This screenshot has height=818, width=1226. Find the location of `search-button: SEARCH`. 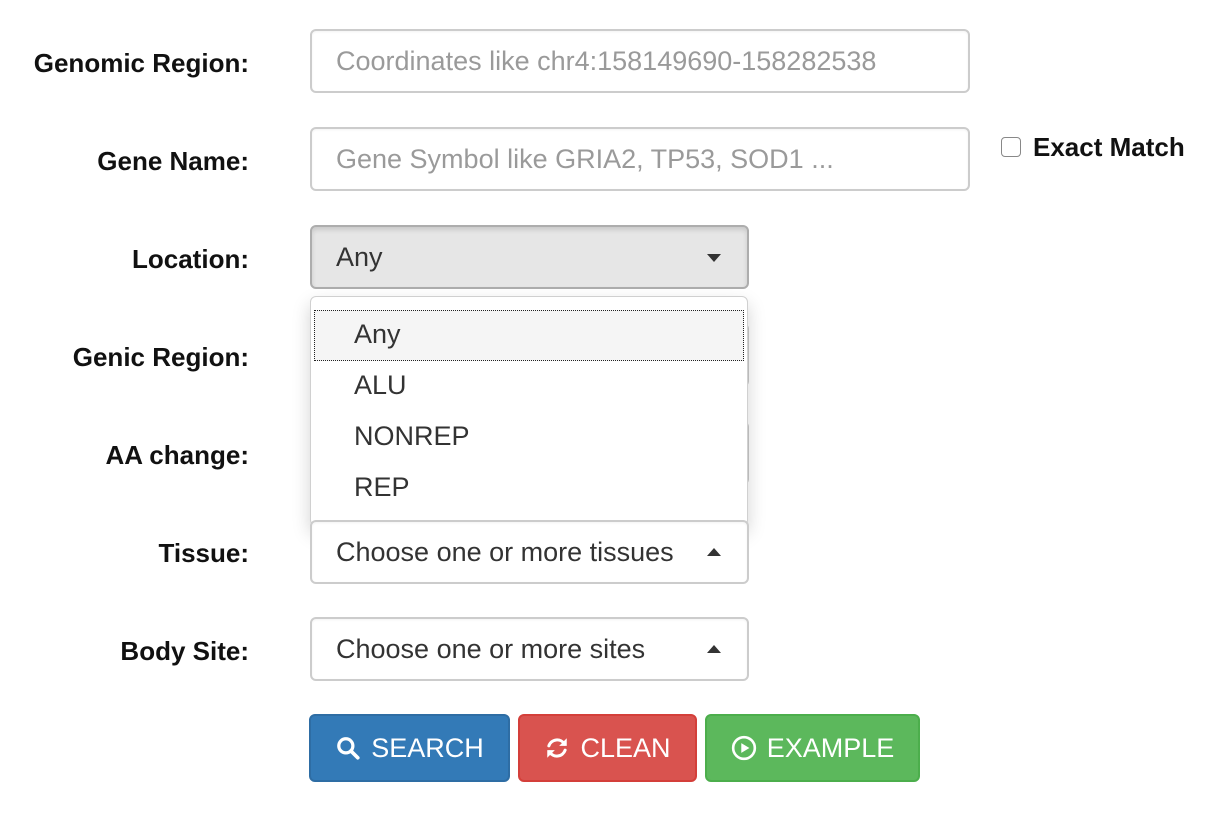

search-button: SEARCH is located at coordinates (409, 748).